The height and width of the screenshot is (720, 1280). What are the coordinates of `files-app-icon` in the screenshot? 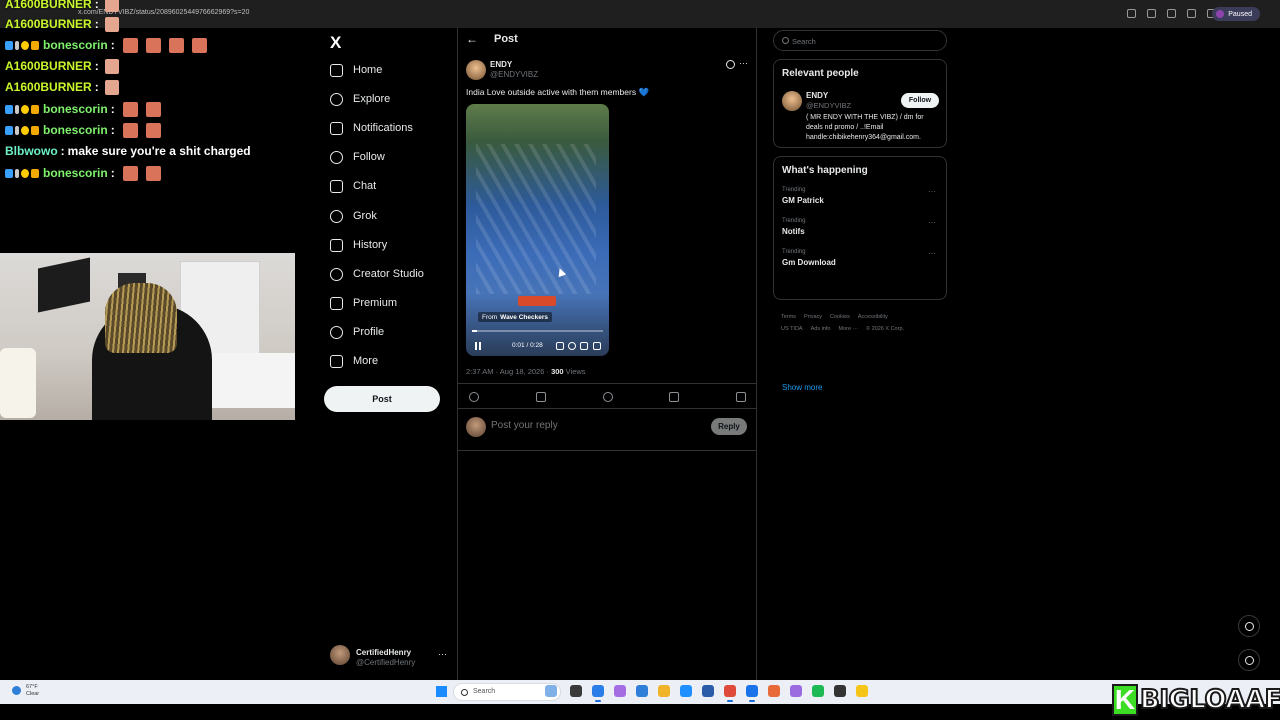 It's located at (642, 691).